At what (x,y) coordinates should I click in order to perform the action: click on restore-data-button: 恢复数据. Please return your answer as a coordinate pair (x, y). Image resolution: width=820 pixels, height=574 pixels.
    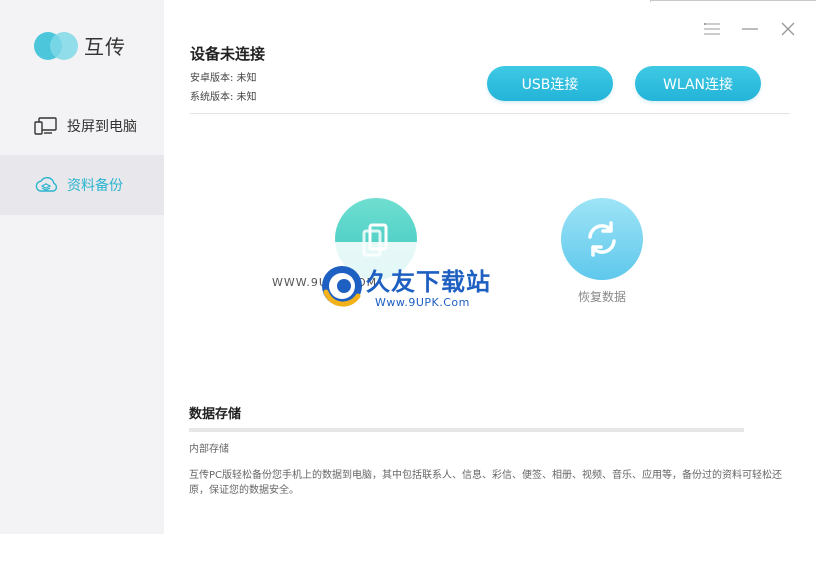
    Looking at the image, I should click on (602, 251).